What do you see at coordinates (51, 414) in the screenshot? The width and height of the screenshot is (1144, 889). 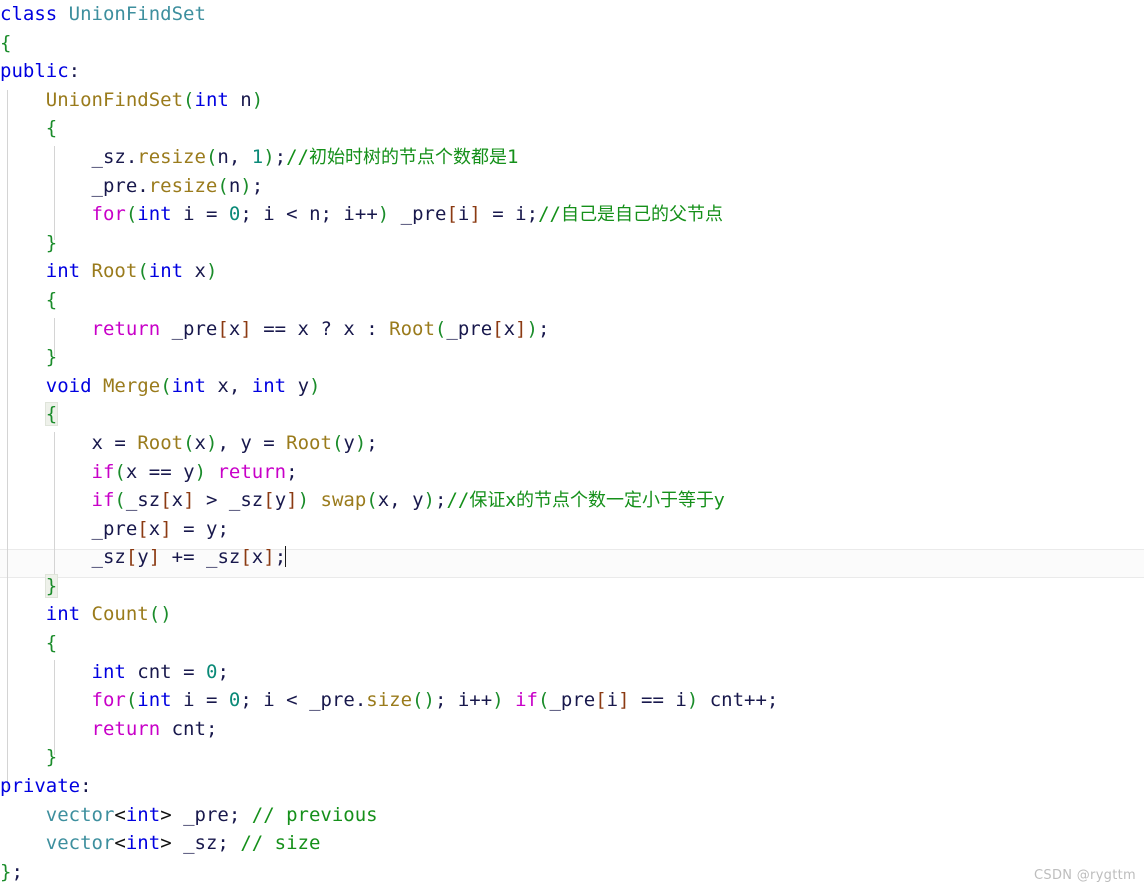 I see `matching-brace-open: {` at bounding box center [51, 414].